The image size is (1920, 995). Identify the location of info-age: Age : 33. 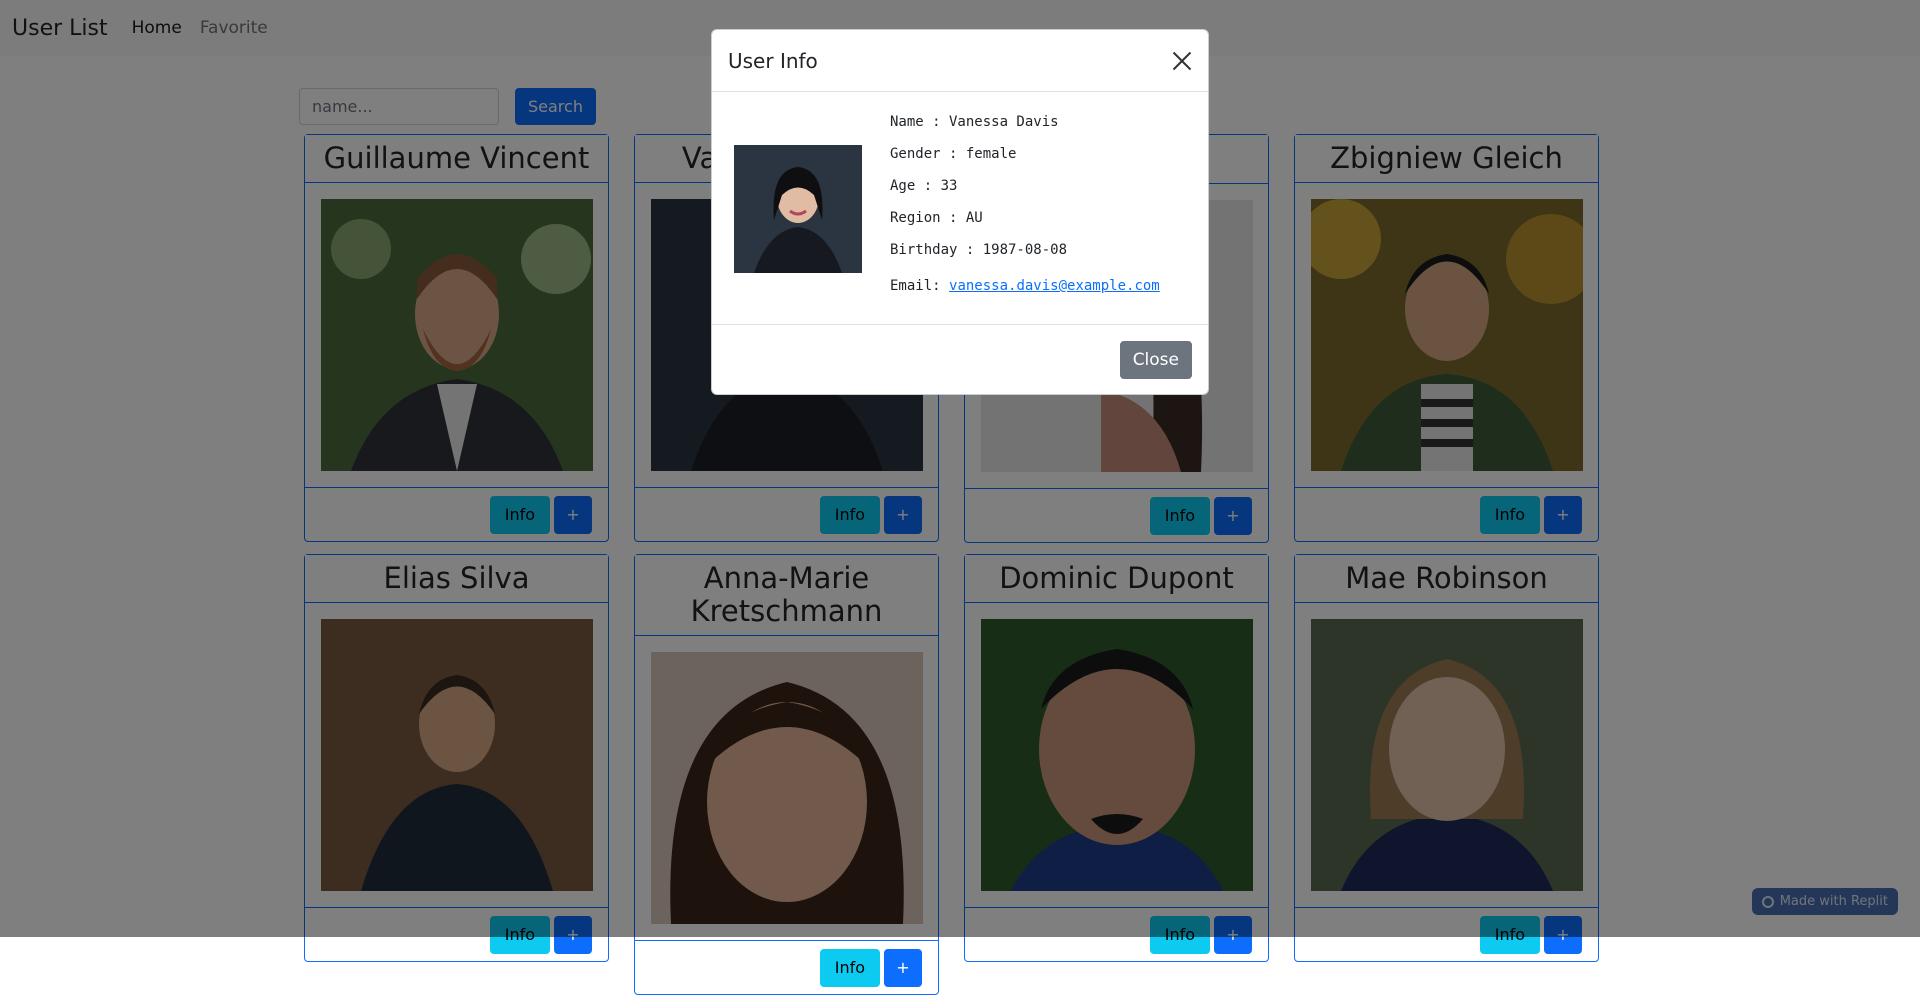
(924, 186).